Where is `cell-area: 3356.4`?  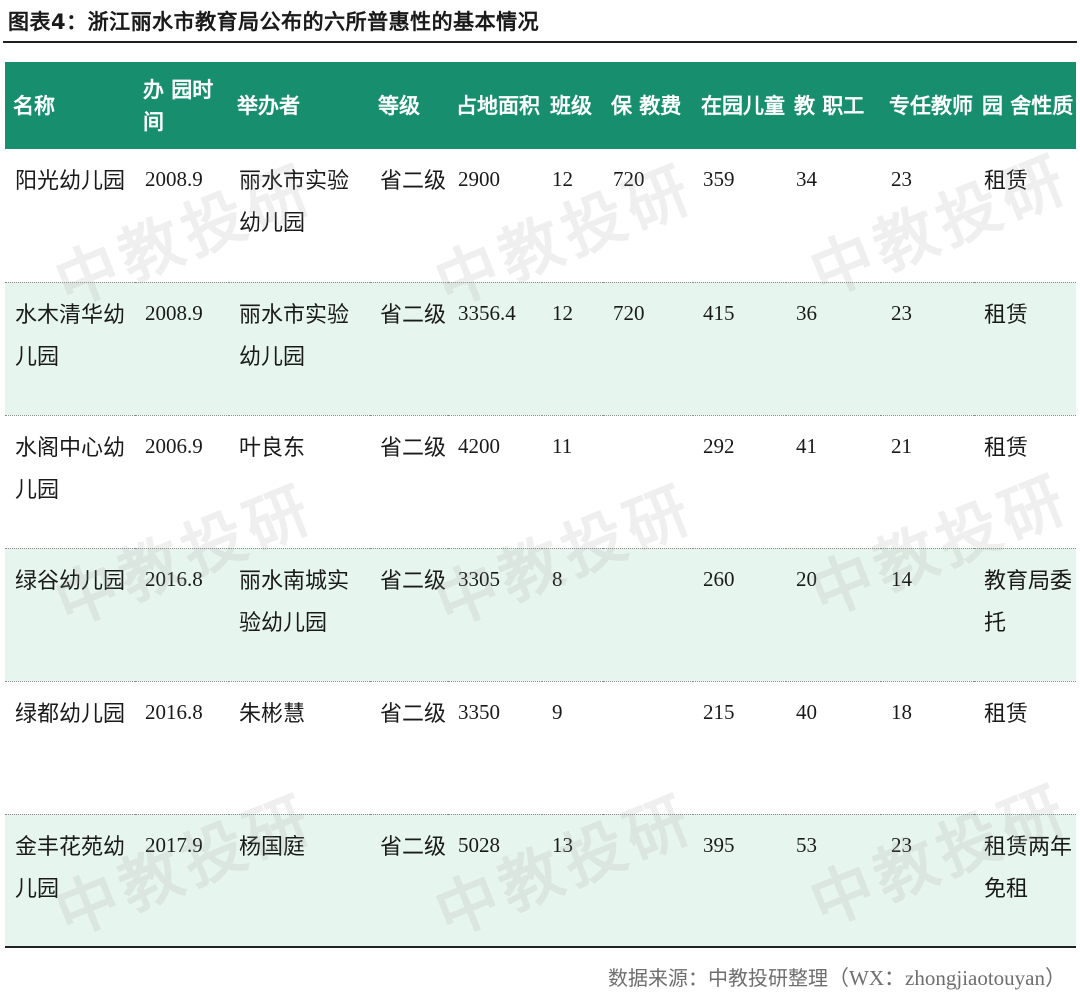 cell-area: 3356.4 is located at coordinates (495, 349).